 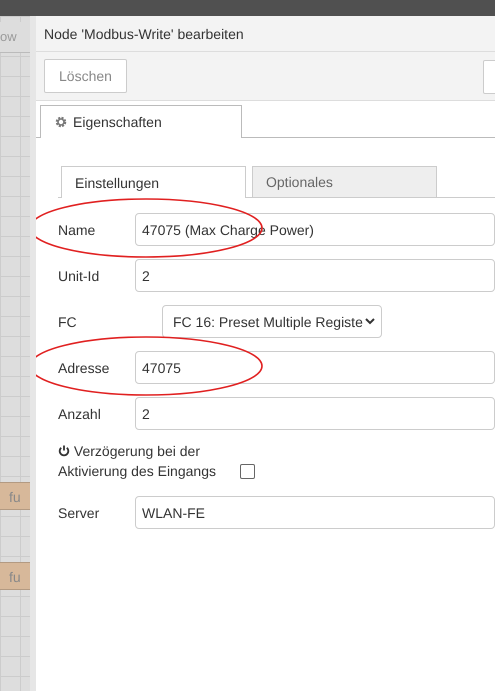 I want to click on text-field: WLAN-FE, so click(x=315, y=512).